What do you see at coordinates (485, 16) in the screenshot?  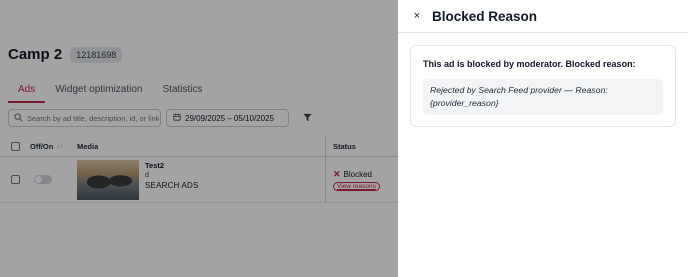 I see `drawer-title: Blocked Reason` at bounding box center [485, 16].